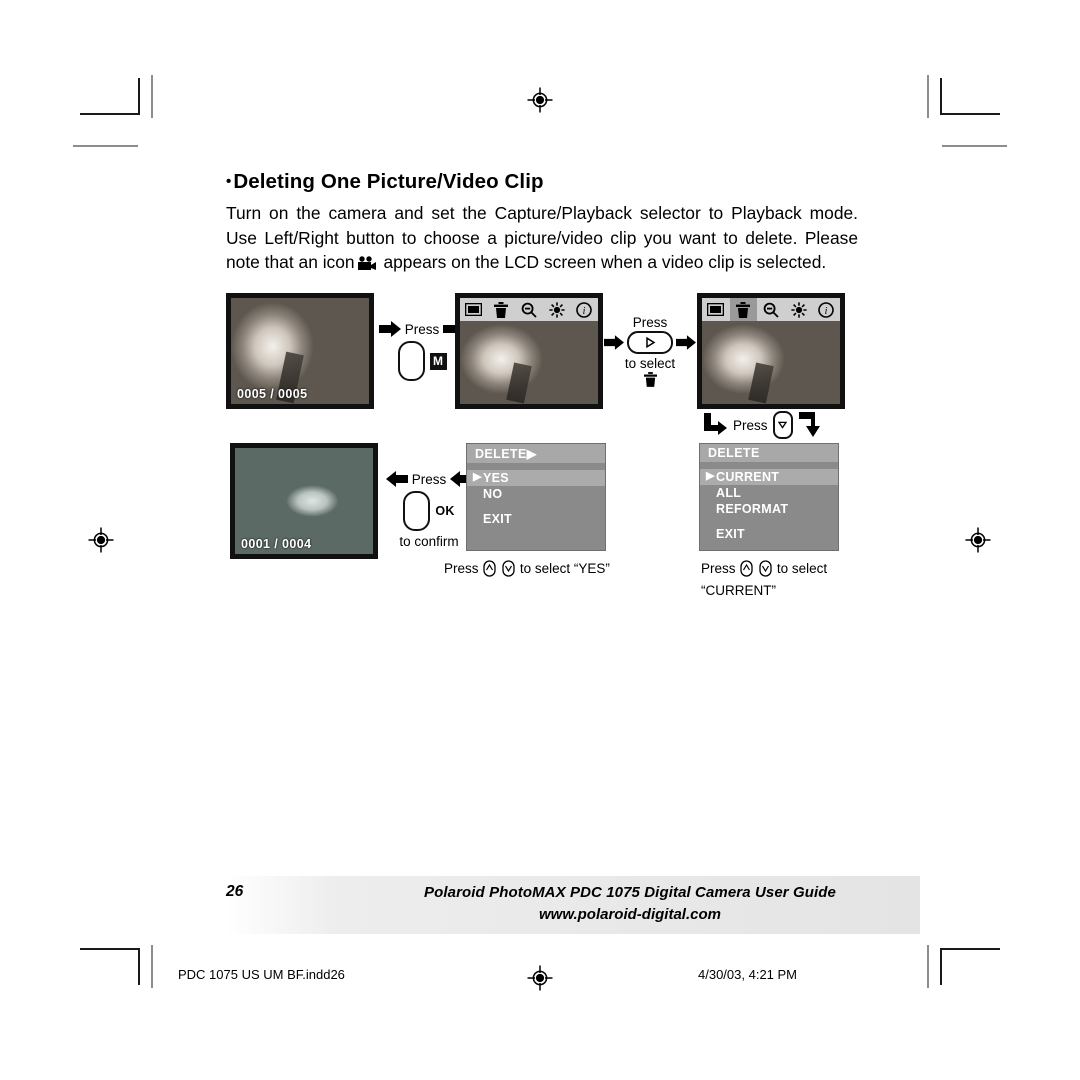 The image size is (1080, 1080). What do you see at coordinates (438, 361) in the screenshot?
I see `mode-button-label: M` at bounding box center [438, 361].